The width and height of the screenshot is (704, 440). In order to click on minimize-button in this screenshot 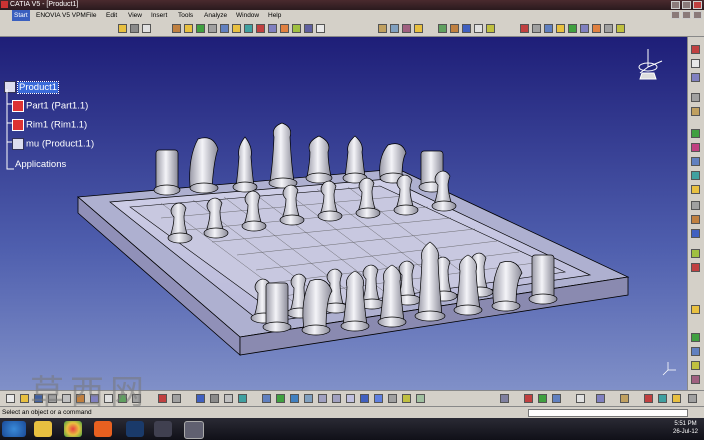, I will do `click(675, 5)`.